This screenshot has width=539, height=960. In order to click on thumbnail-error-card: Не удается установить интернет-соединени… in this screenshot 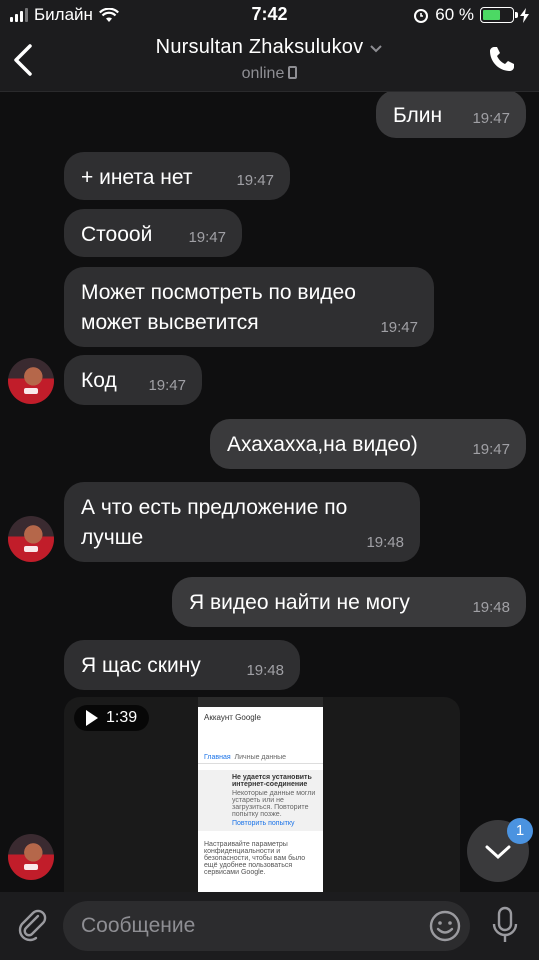, I will do `click(260, 800)`.